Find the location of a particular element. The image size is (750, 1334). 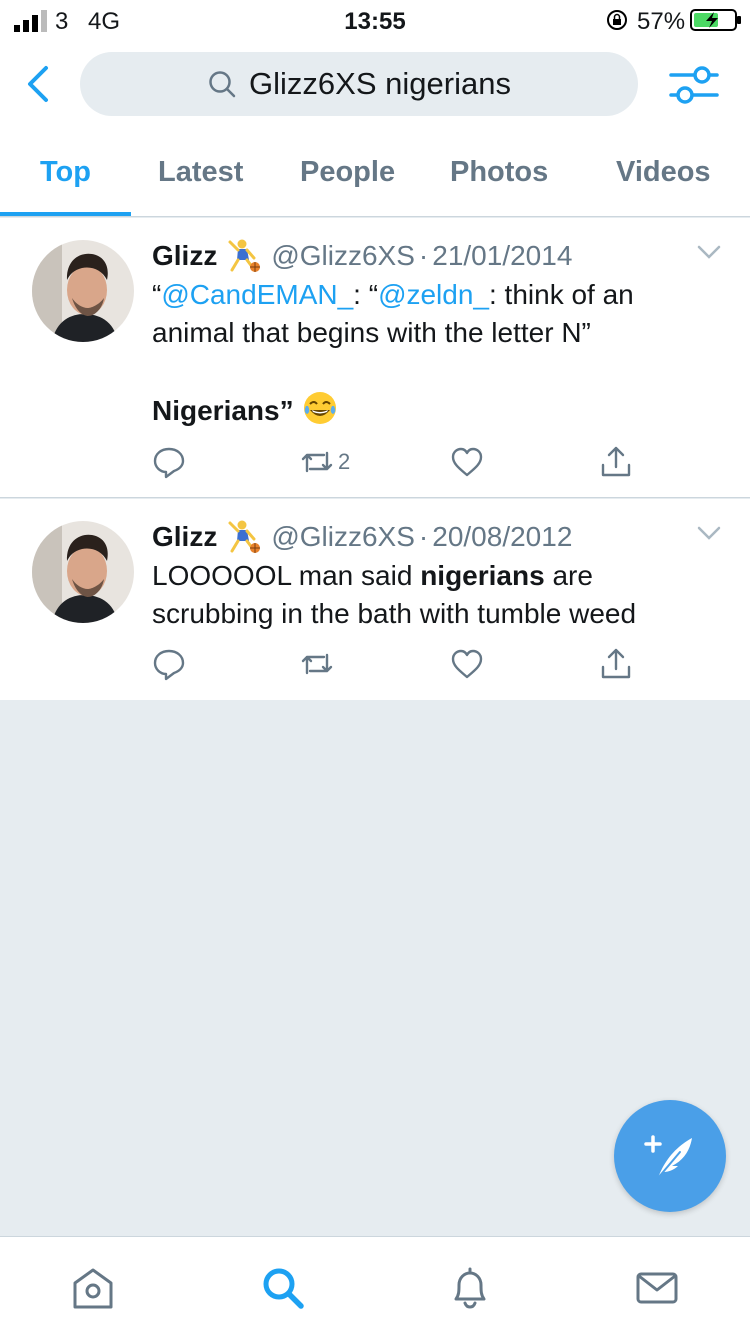

tab-latest: Latest is located at coordinates (200, 172).